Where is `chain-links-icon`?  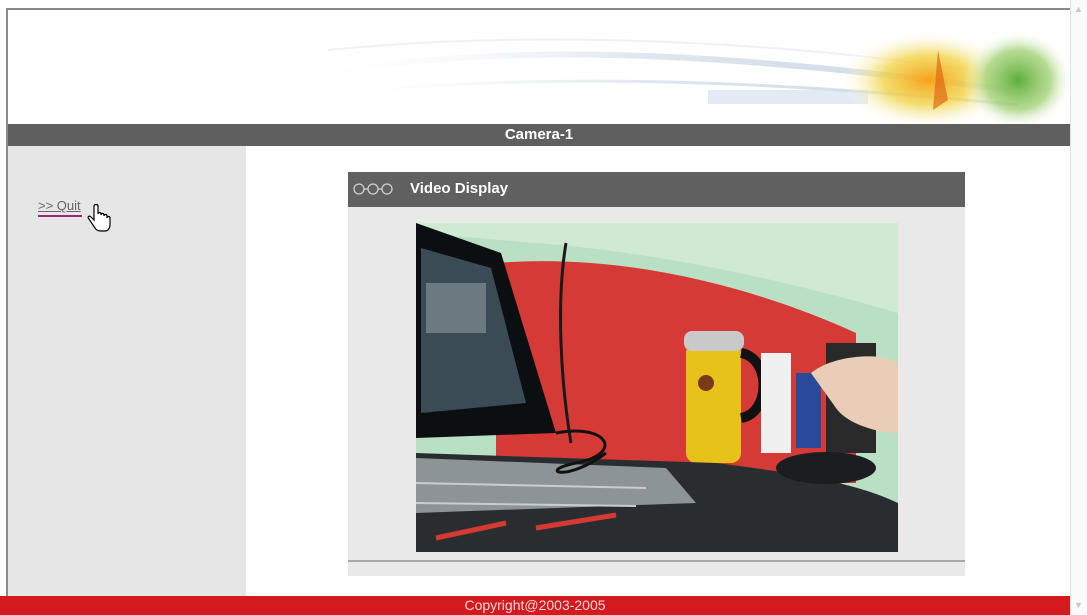
chain-links-icon is located at coordinates (373, 189).